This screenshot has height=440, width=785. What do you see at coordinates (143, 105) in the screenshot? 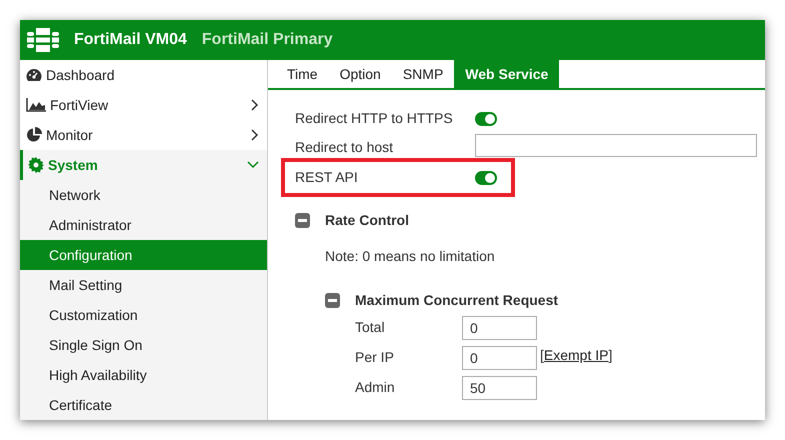
I see `sidebar-item: FortiView` at bounding box center [143, 105].